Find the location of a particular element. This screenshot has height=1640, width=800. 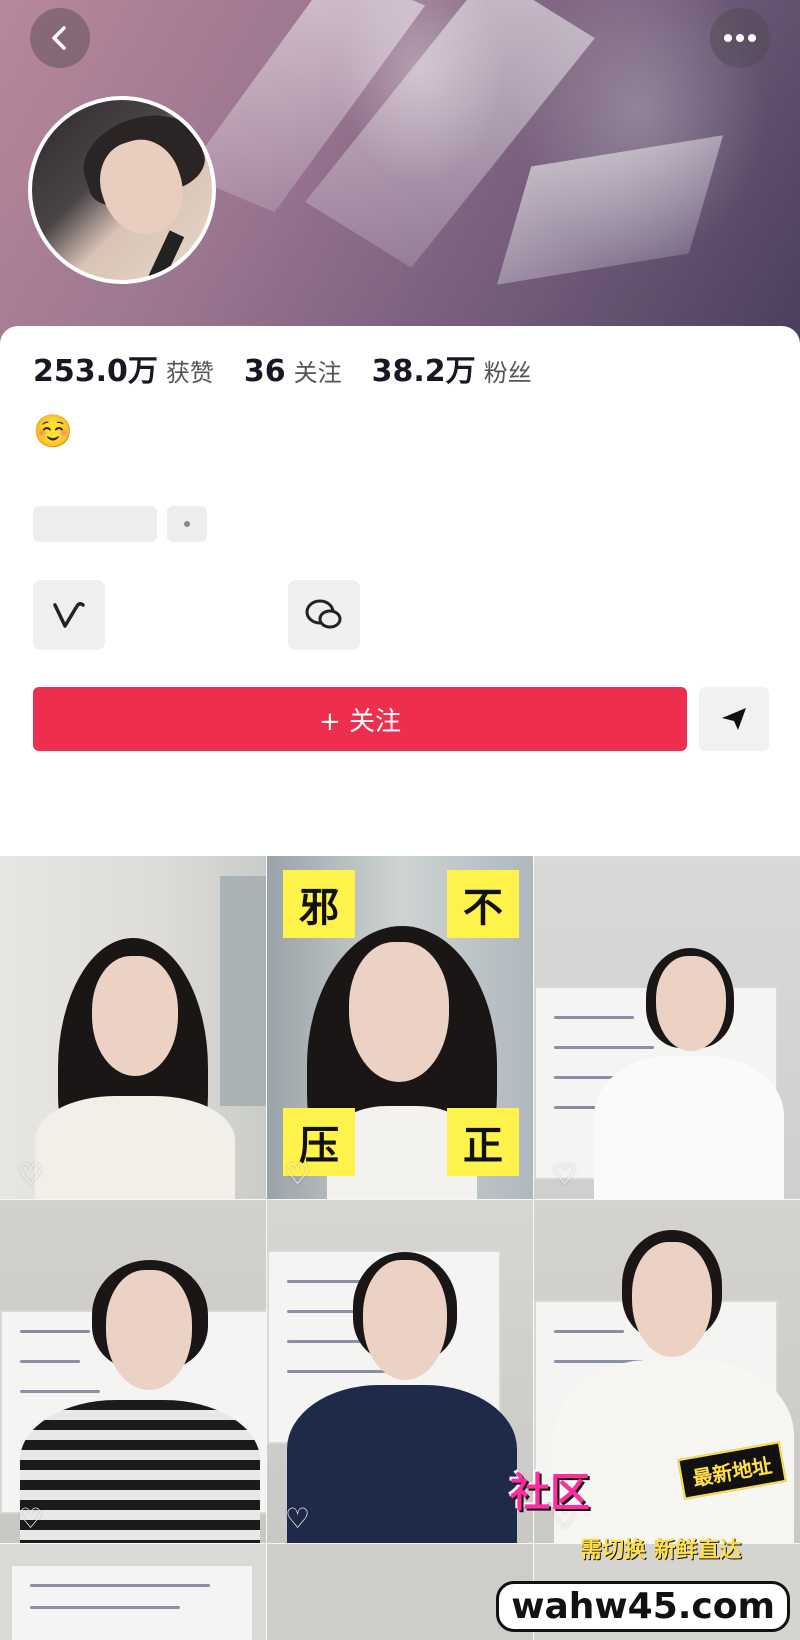

followers-label: 粉丝 is located at coordinates (507, 373).